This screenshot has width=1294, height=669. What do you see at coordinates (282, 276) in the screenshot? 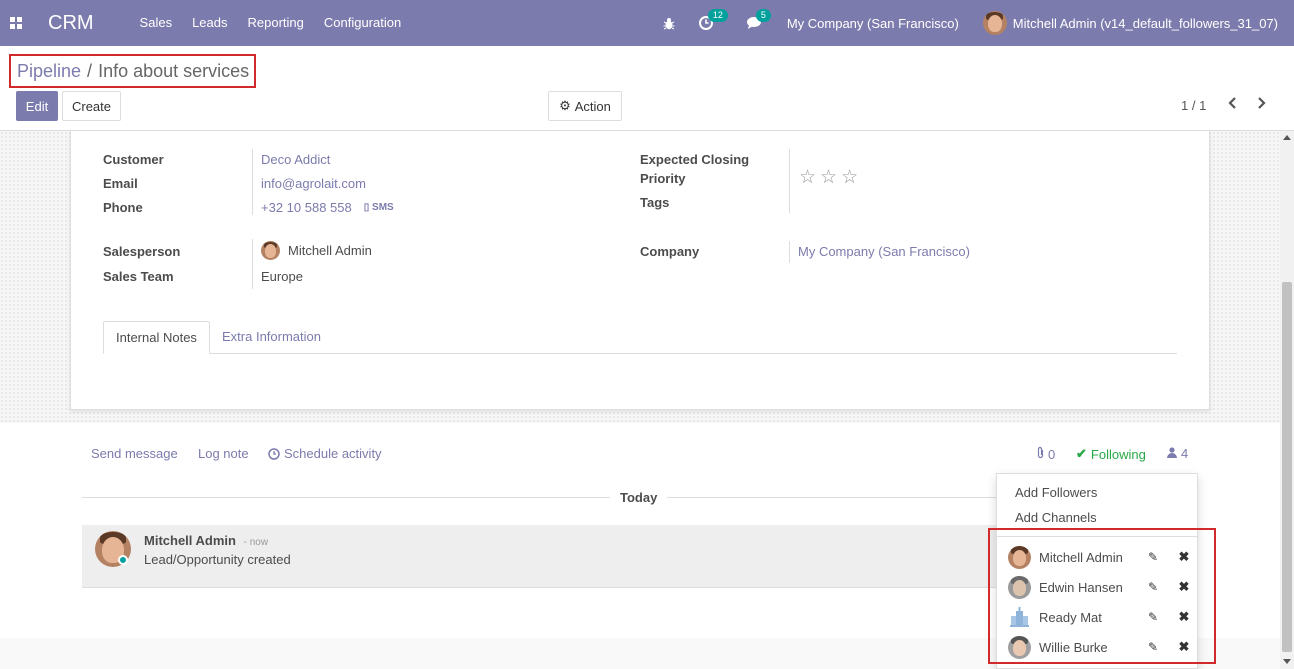
I see `sales-team-value: Europe` at bounding box center [282, 276].